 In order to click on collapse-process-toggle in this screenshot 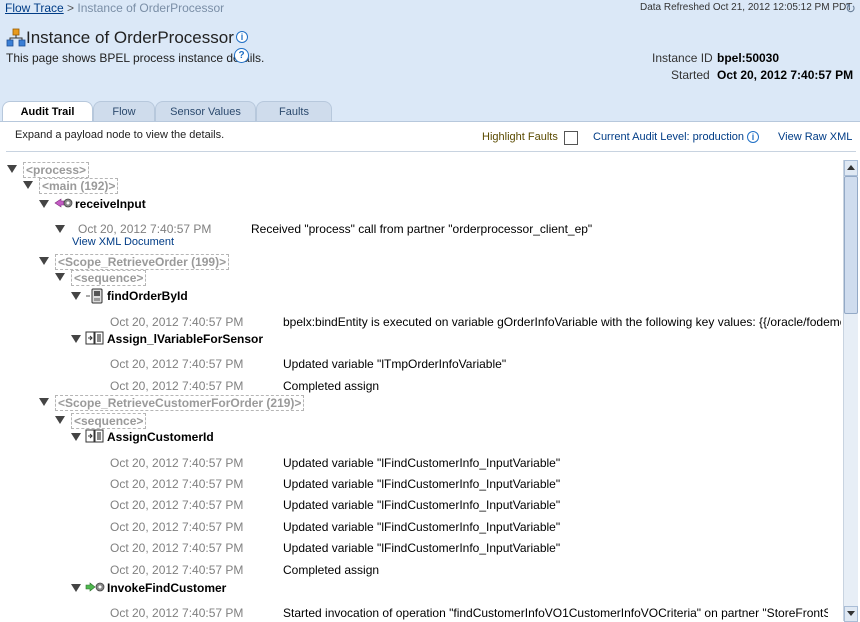, I will do `click(12, 169)`.